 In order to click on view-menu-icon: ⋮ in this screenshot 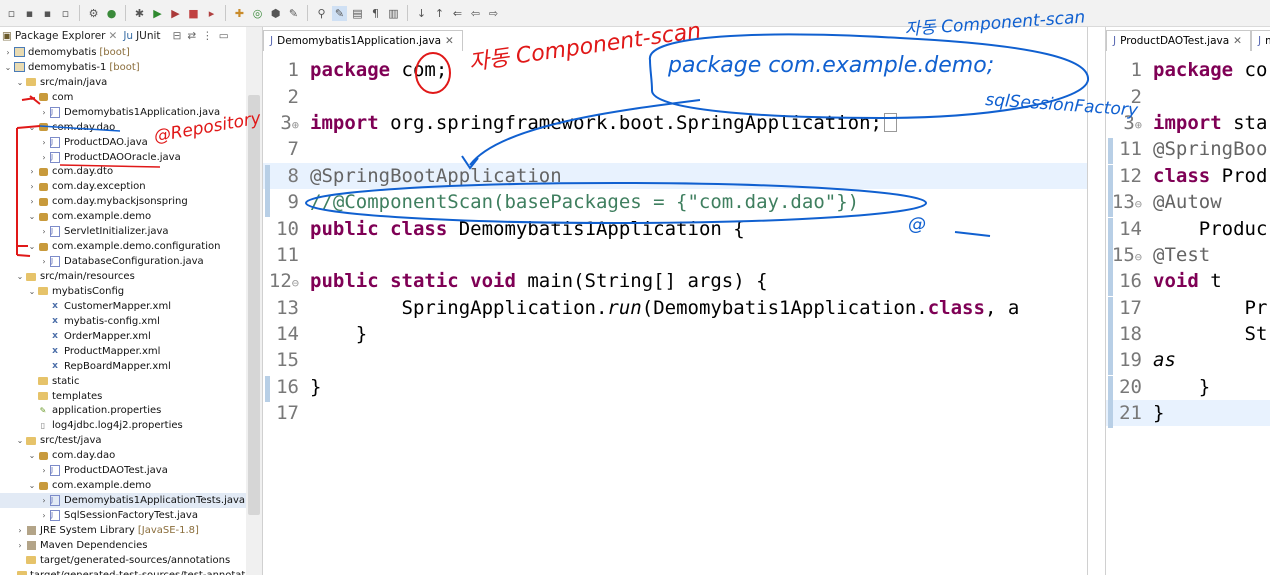, I will do `click(207, 36)`.